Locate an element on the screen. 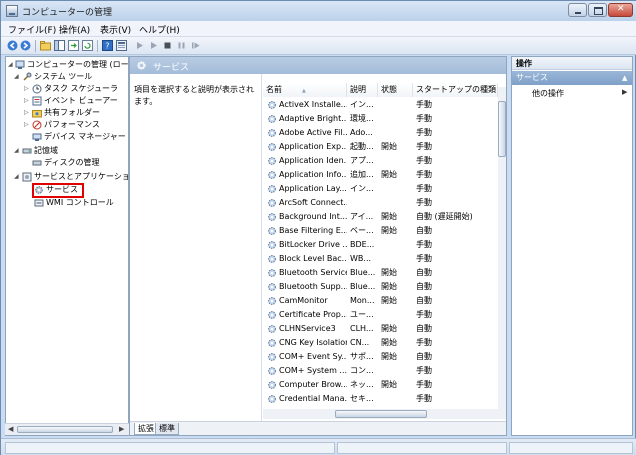 This screenshot has width=636, height=455. tree-item-root: ◢ コンピューターの管理 (ローカル) is located at coordinates (67, 65).